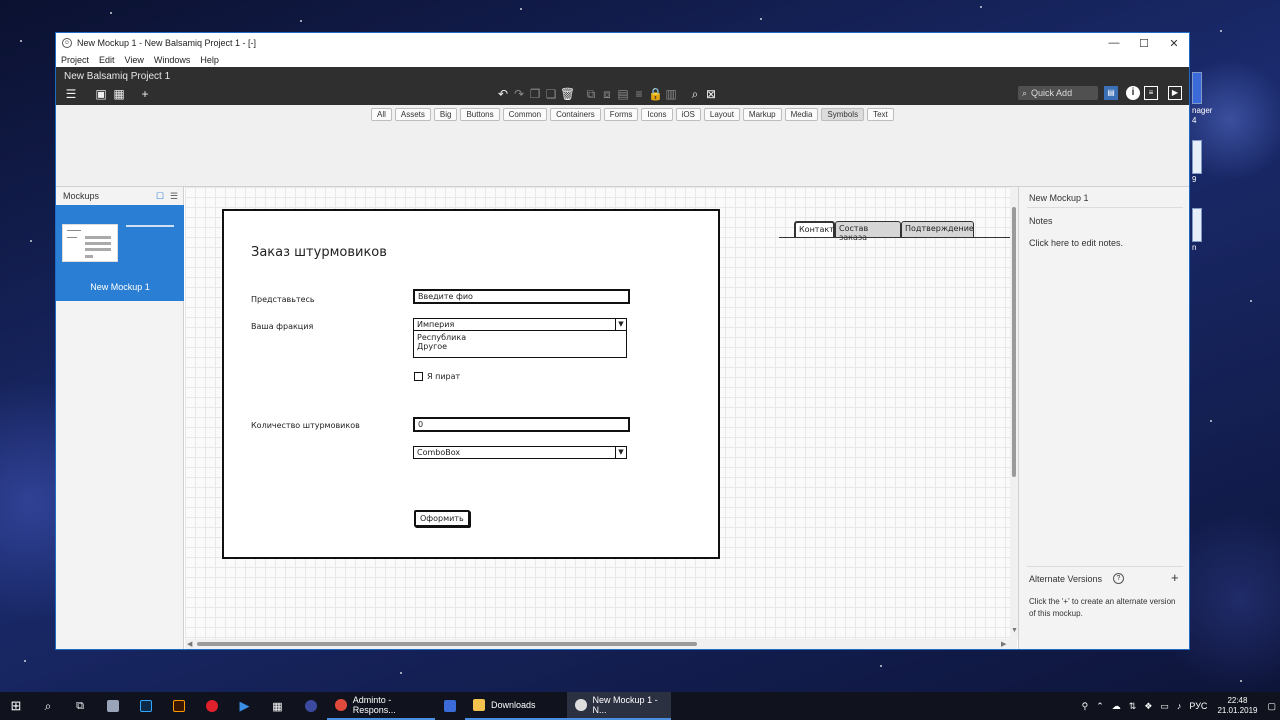  I want to click on bring-front-icon: ▤, so click(623, 94).